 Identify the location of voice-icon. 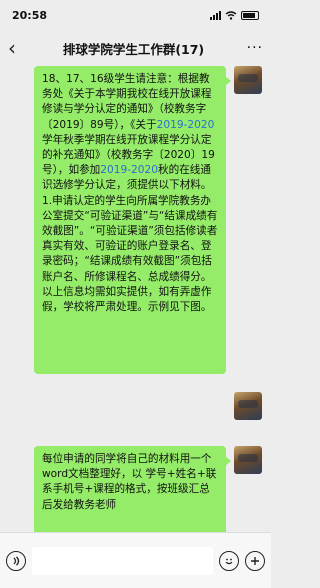
(16, 560).